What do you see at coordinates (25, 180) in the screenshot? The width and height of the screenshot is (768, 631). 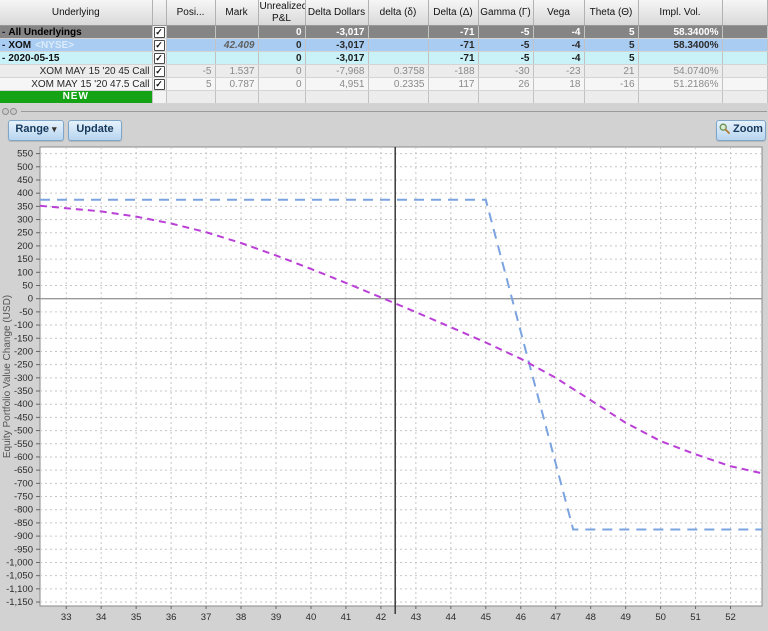 I see `svg-text: 450` at bounding box center [25, 180].